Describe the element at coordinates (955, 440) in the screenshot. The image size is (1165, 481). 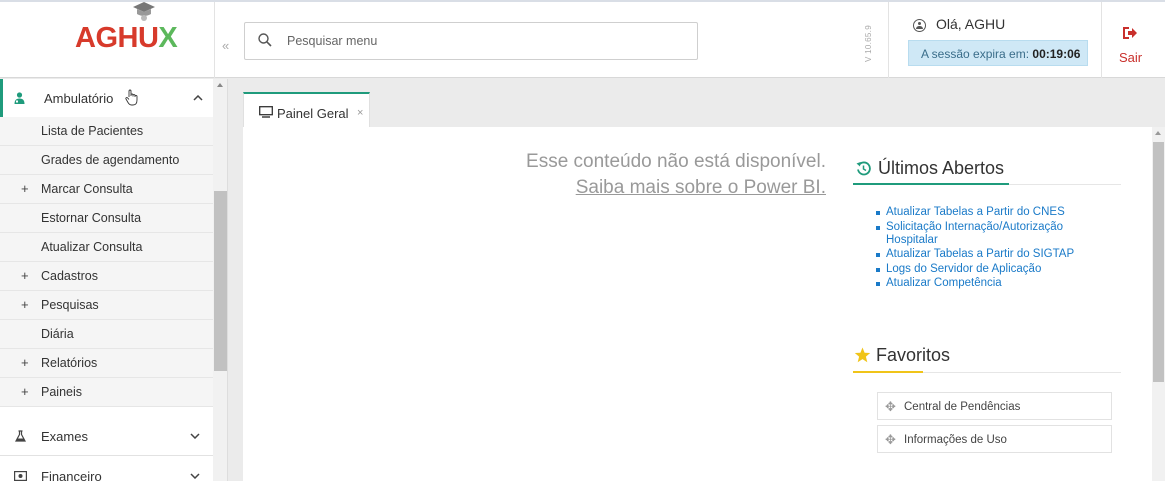
I see `favorite-label: Informações de Uso` at that location.